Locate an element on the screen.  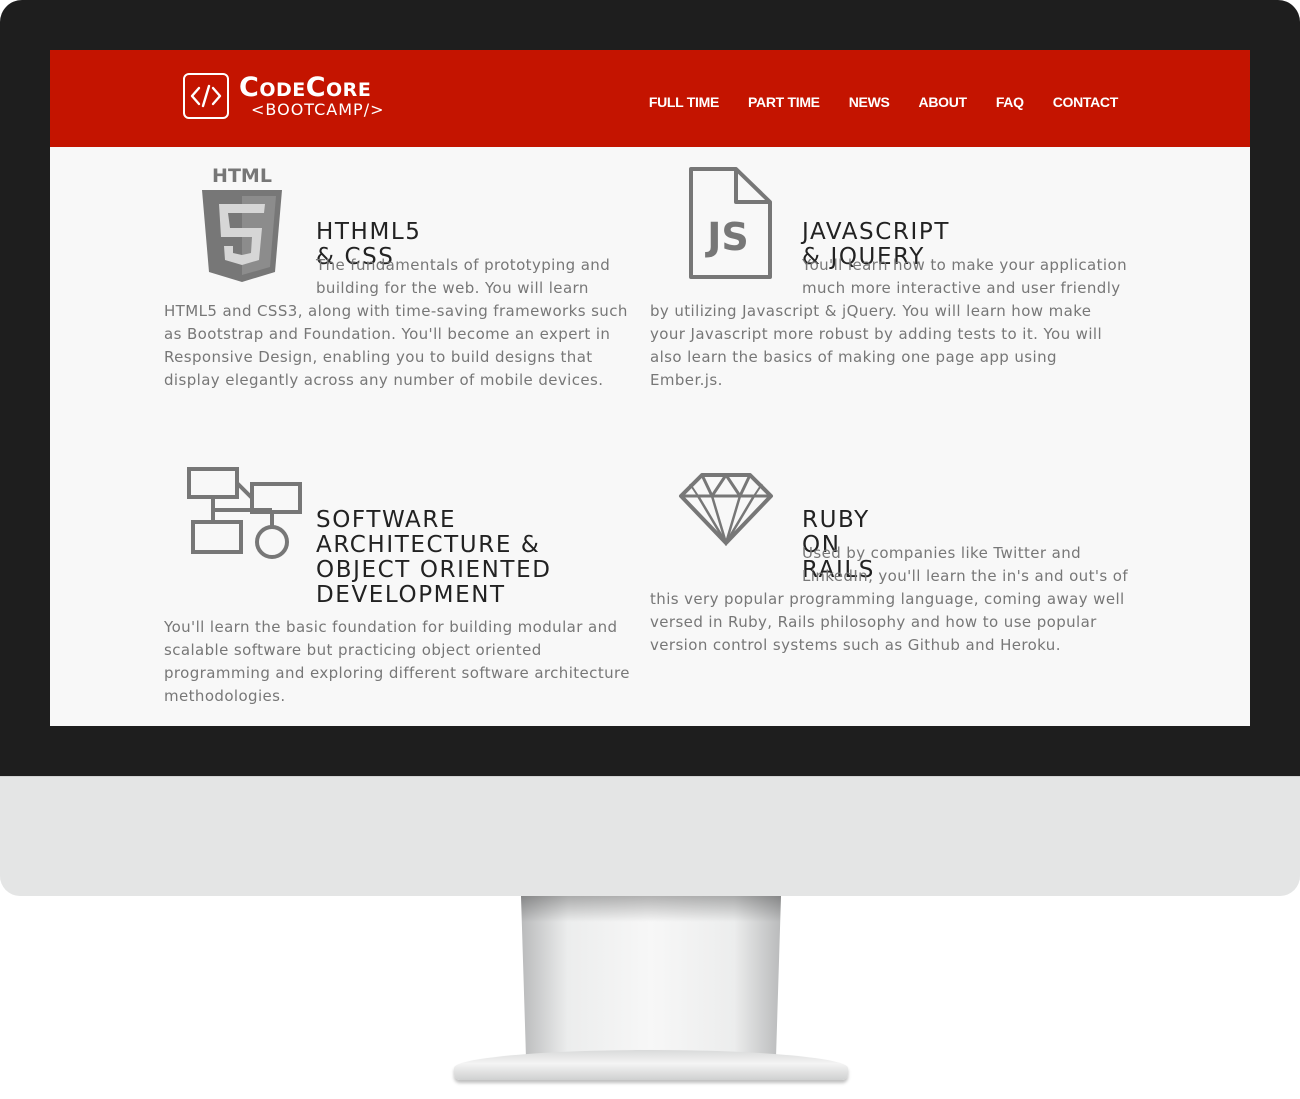
ruby-gem-icon is located at coordinates (726, 511).